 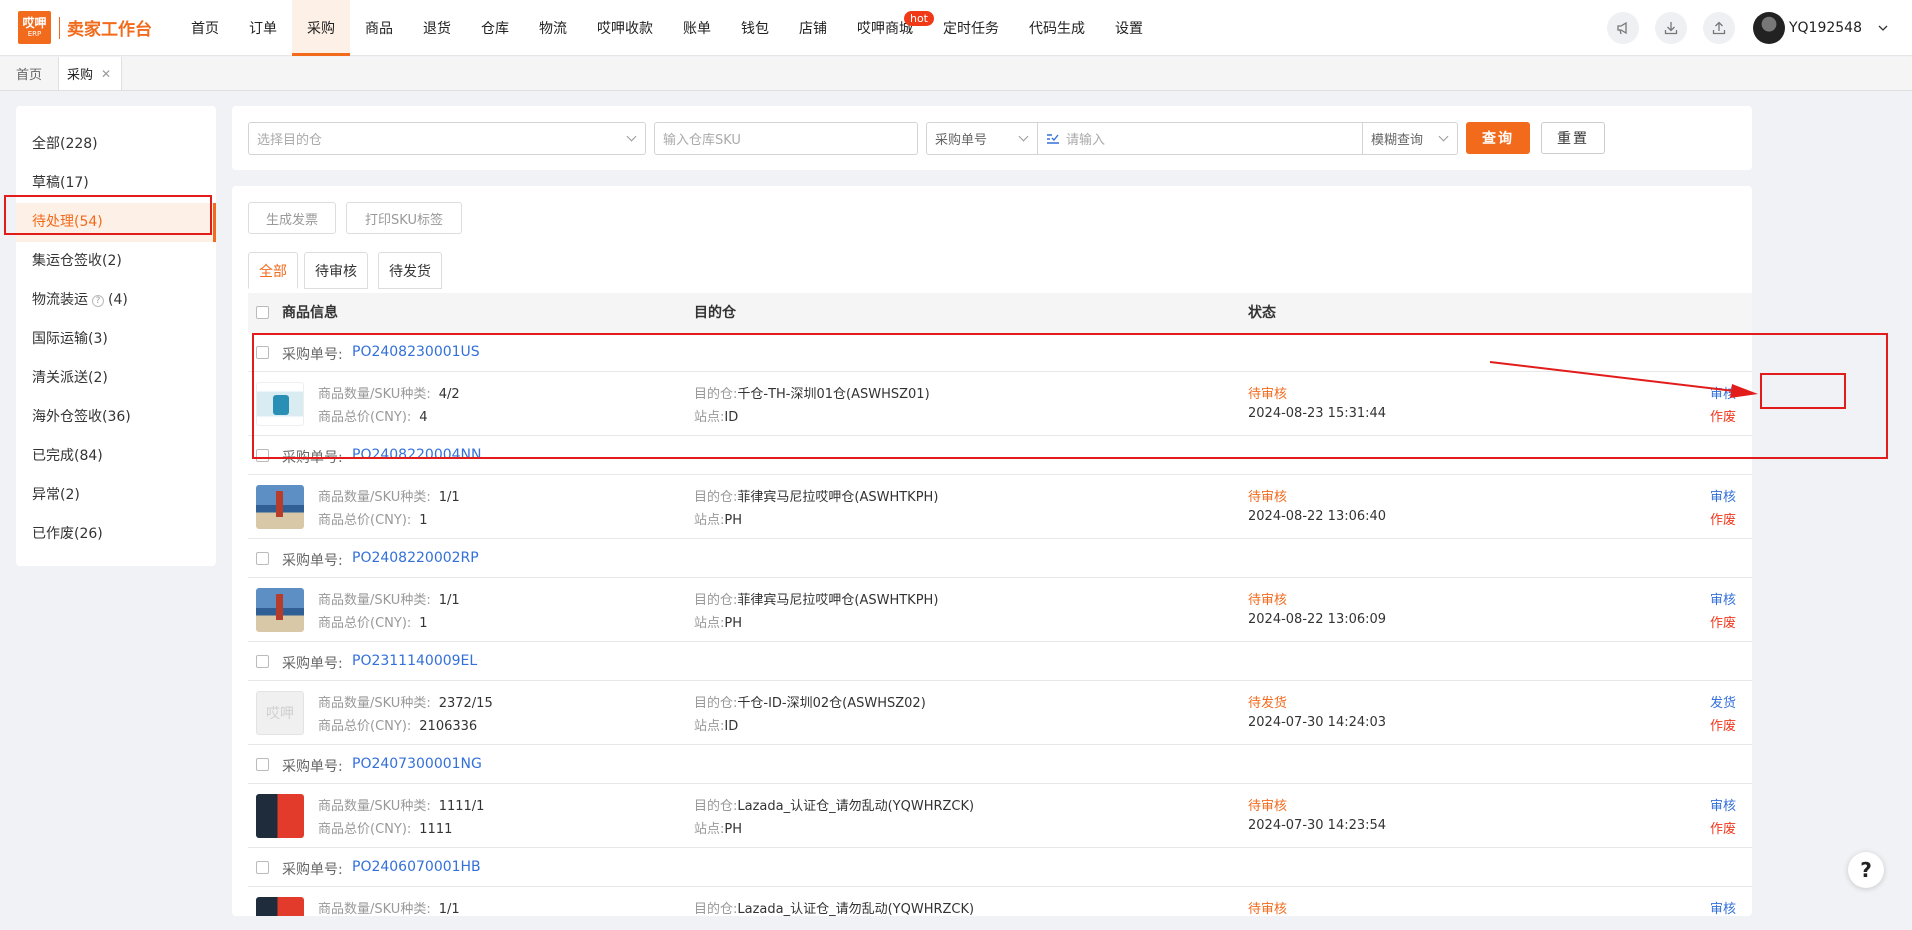 What do you see at coordinates (1883, 28) in the screenshot?
I see `chevron-down-icon` at bounding box center [1883, 28].